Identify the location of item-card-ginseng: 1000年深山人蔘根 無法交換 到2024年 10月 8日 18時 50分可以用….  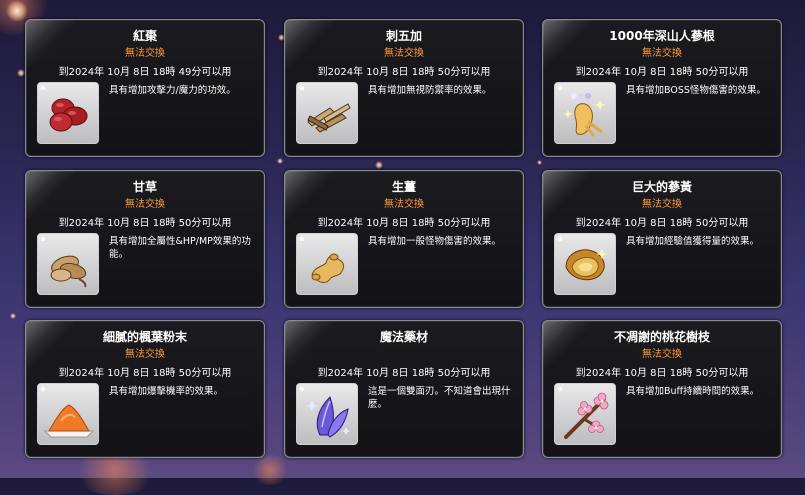
(662, 88).